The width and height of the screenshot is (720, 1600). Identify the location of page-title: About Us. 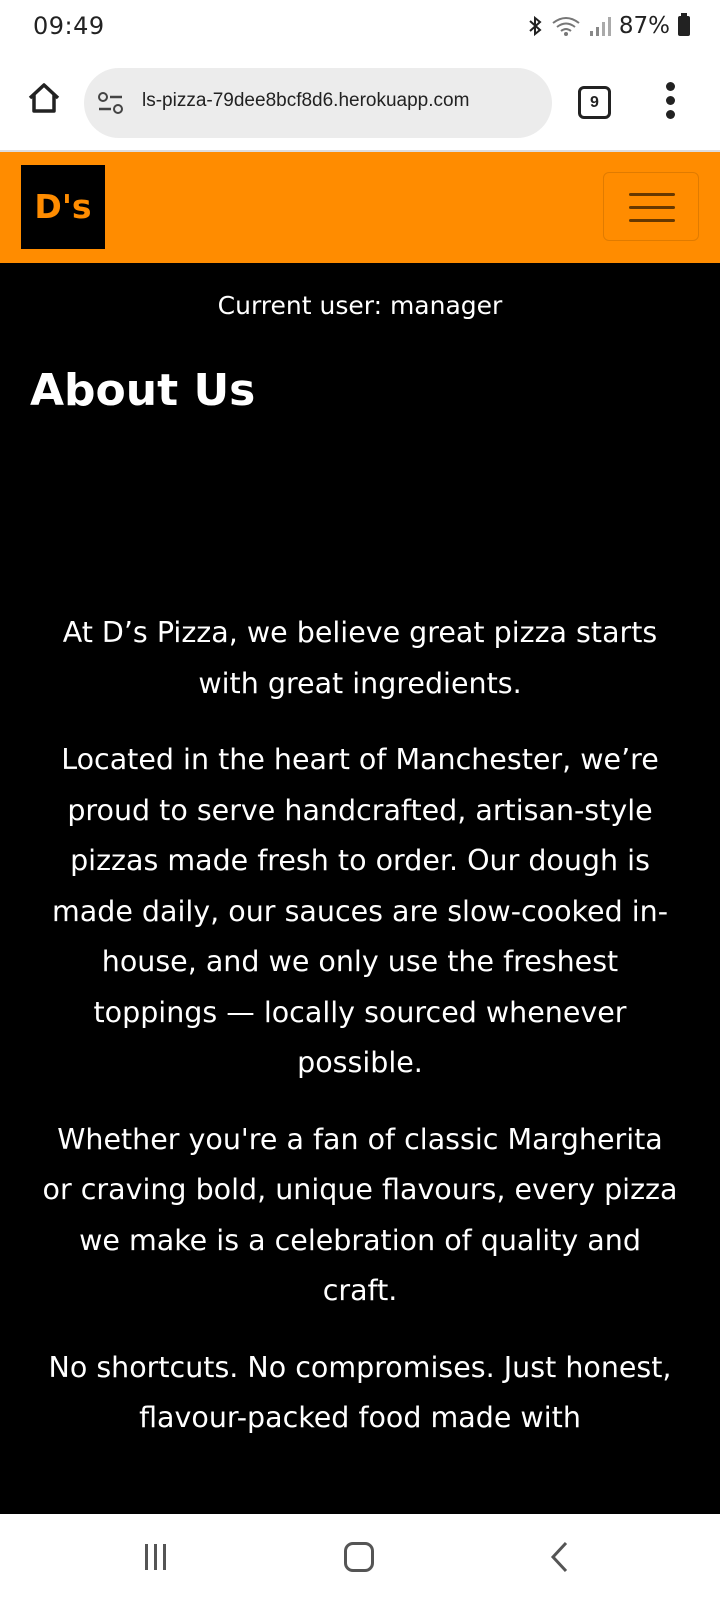
(143, 390).